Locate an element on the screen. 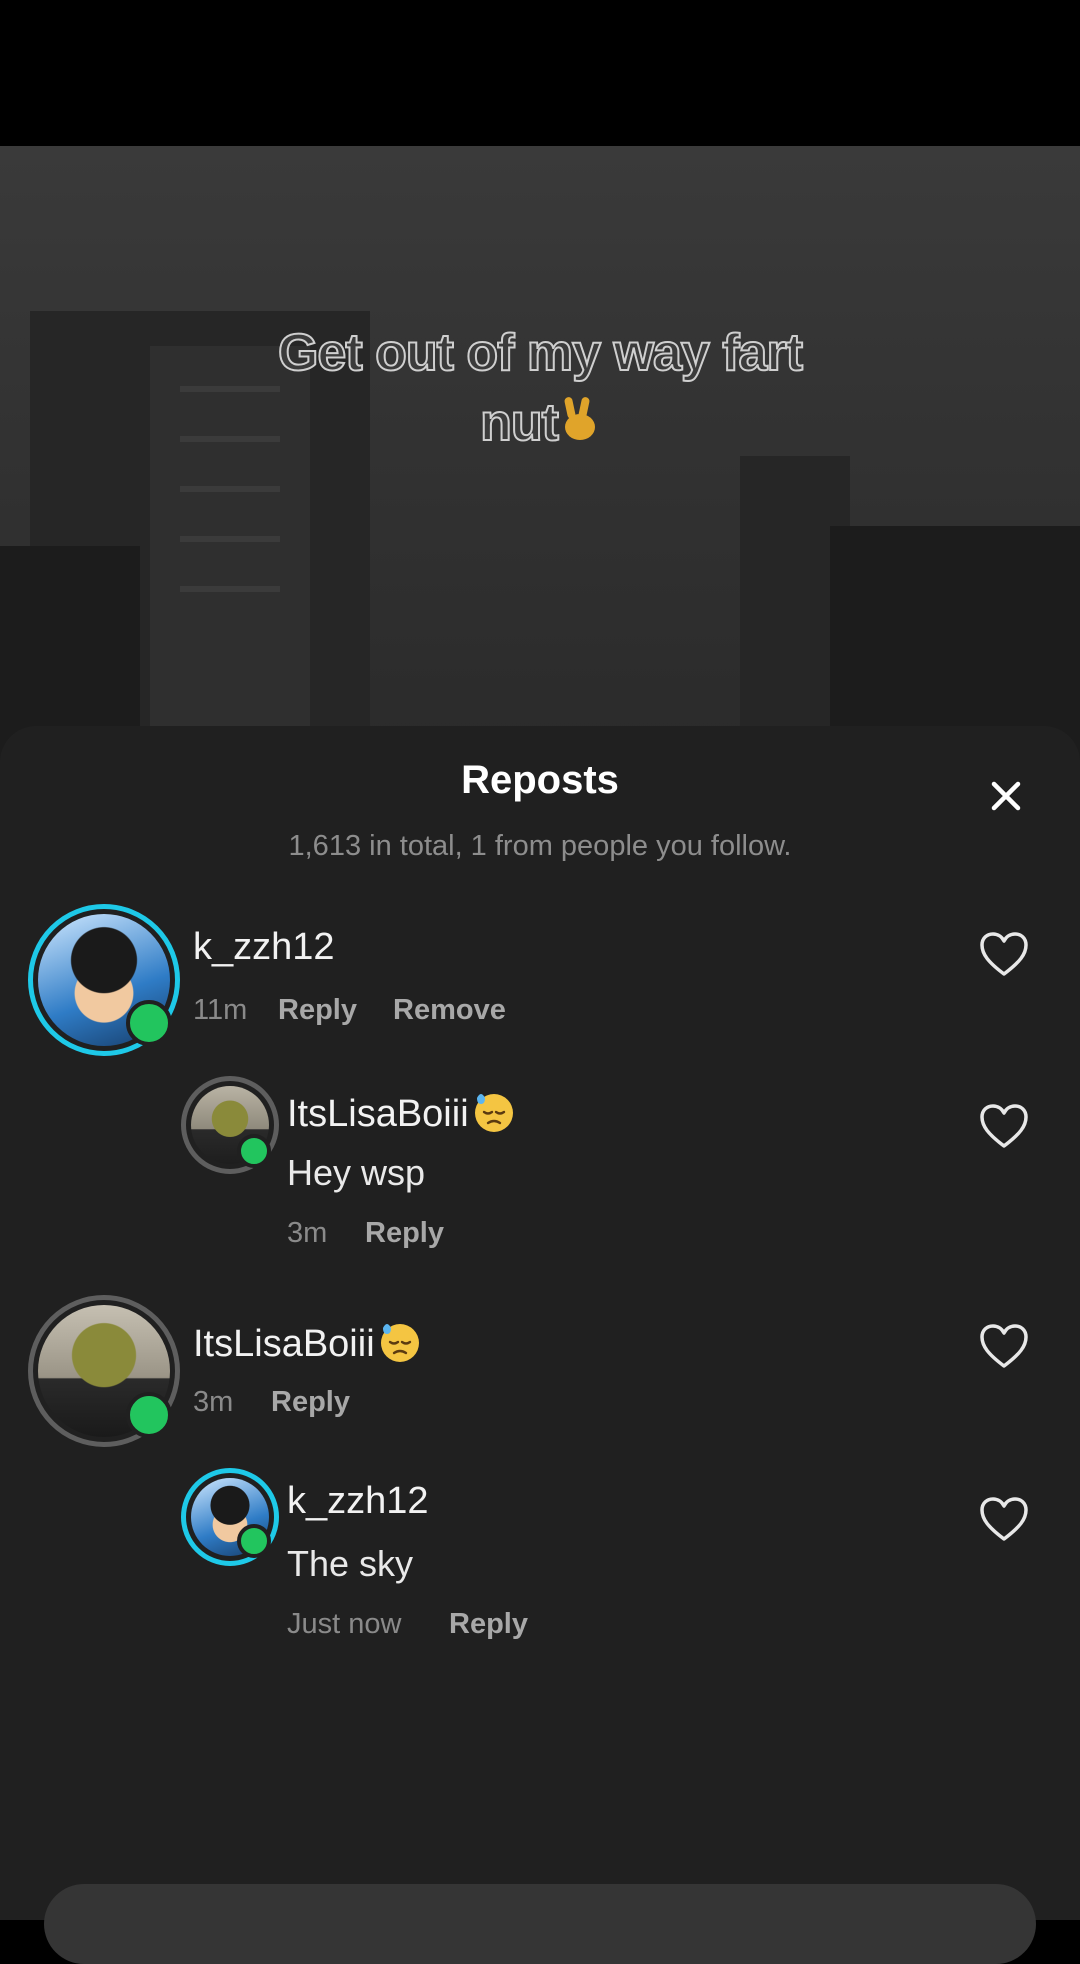 The width and height of the screenshot is (1080, 1964). reply-time: Just now is located at coordinates (344, 1624).